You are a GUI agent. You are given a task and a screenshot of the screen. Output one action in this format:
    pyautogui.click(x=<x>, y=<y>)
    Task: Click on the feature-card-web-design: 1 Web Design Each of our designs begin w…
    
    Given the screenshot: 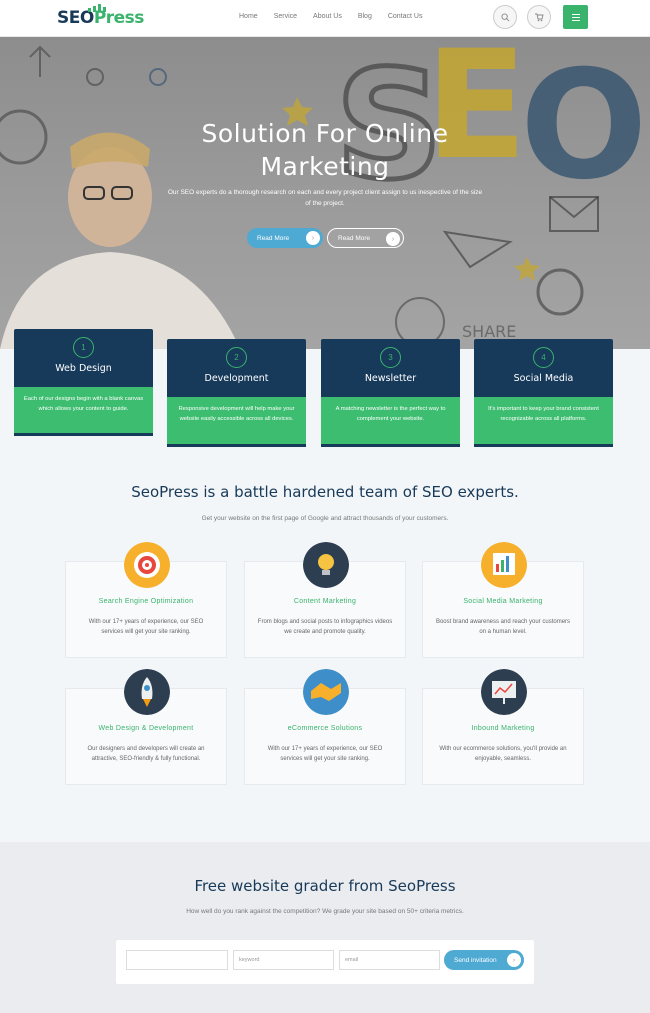 What is the action you would take?
    pyautogui.click(x=83, y=382)
    